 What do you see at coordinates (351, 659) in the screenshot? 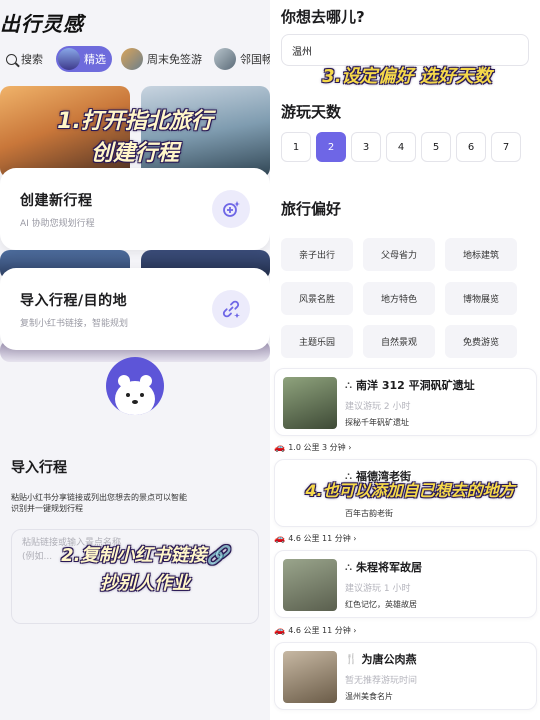
I see `food-icon: 🍴` at bounding box center [351, 659].